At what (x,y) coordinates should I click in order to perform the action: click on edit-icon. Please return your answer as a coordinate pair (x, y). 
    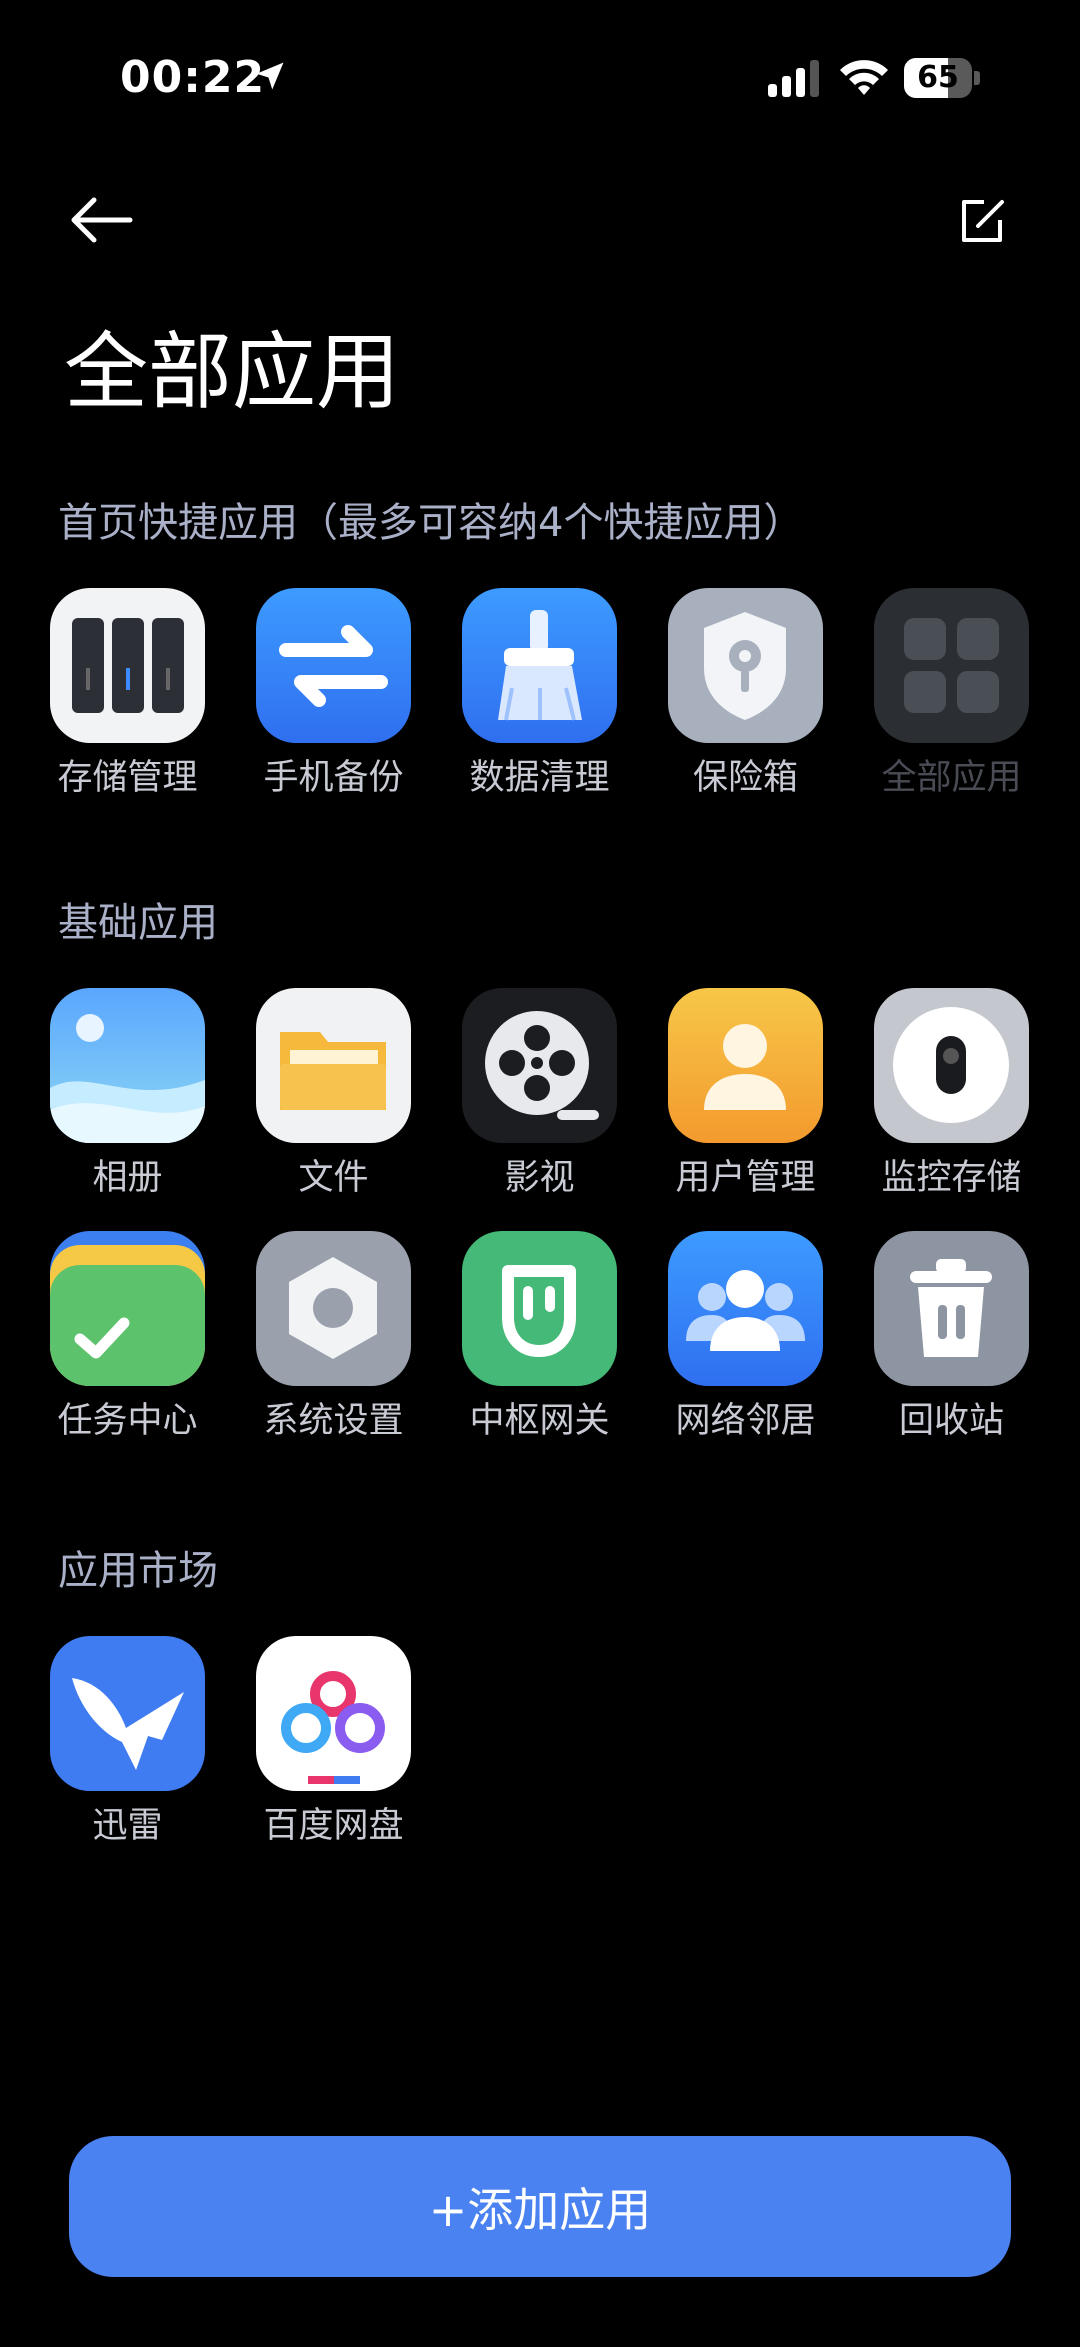
    Looking at the image, I should click on (982, 222).